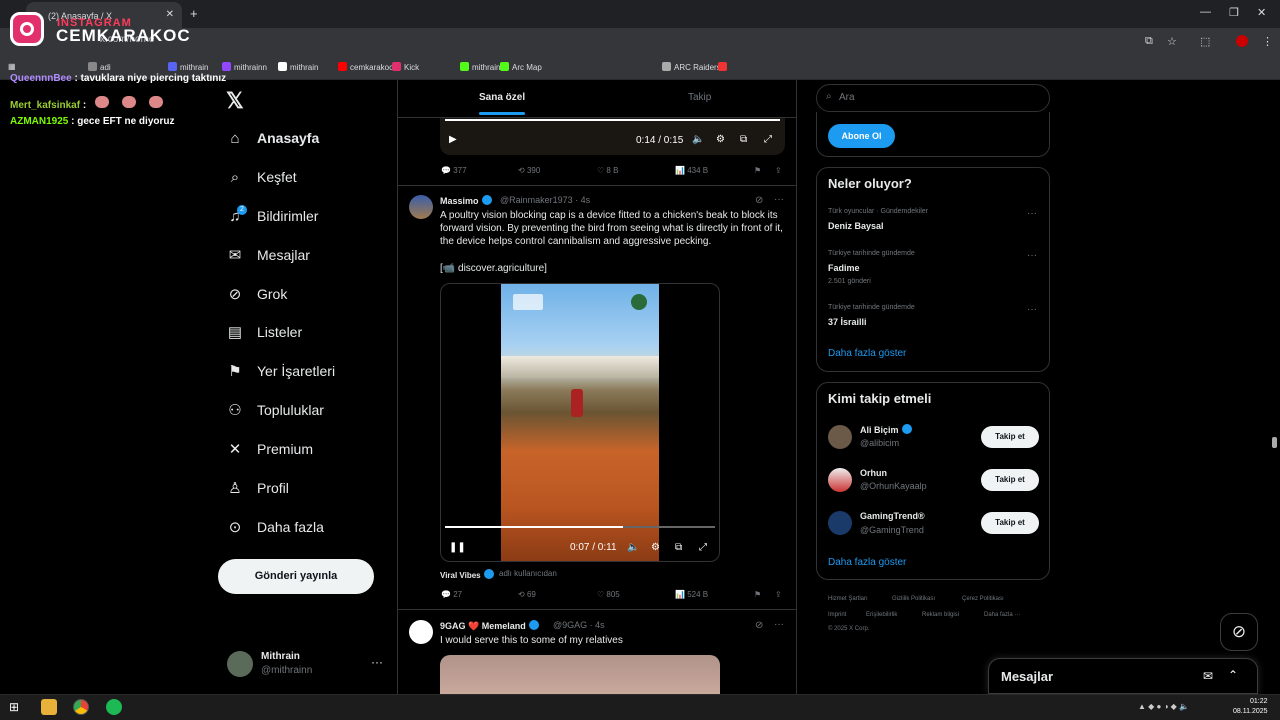  What do you see at coordinates (579, 625) in the screenshot?
I see `post-handle: @9GAG · 4s` at bounding box center [579, 625].